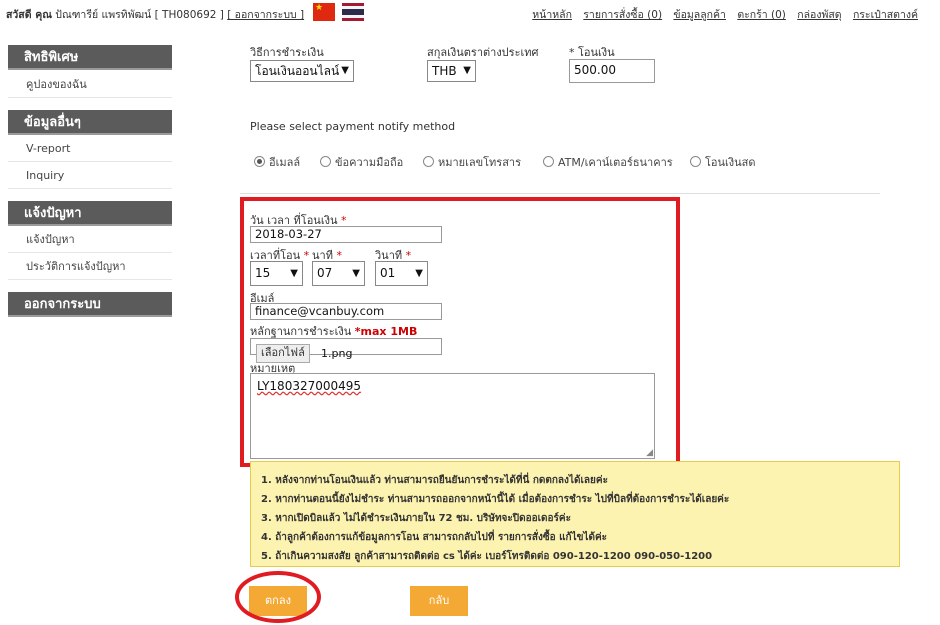  I want to click on notify-option-fax: หมายเลขโทรสาร, so click(472, 162).